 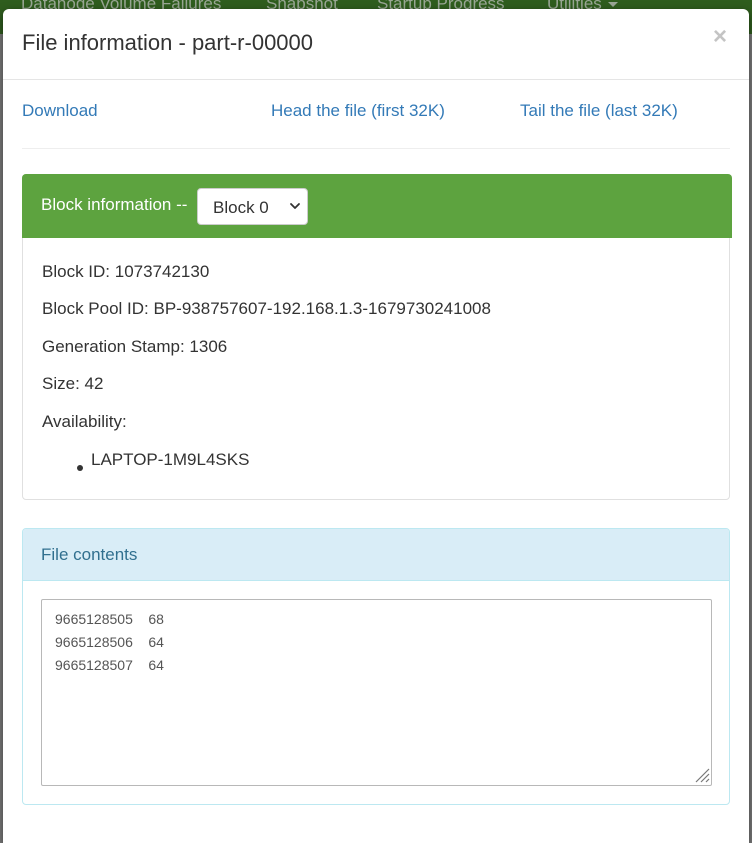 What do you see at coordinates (109, 642) in the screenshot?
I see `content-line: 9665128506 64` at bounding box center [109, 642].